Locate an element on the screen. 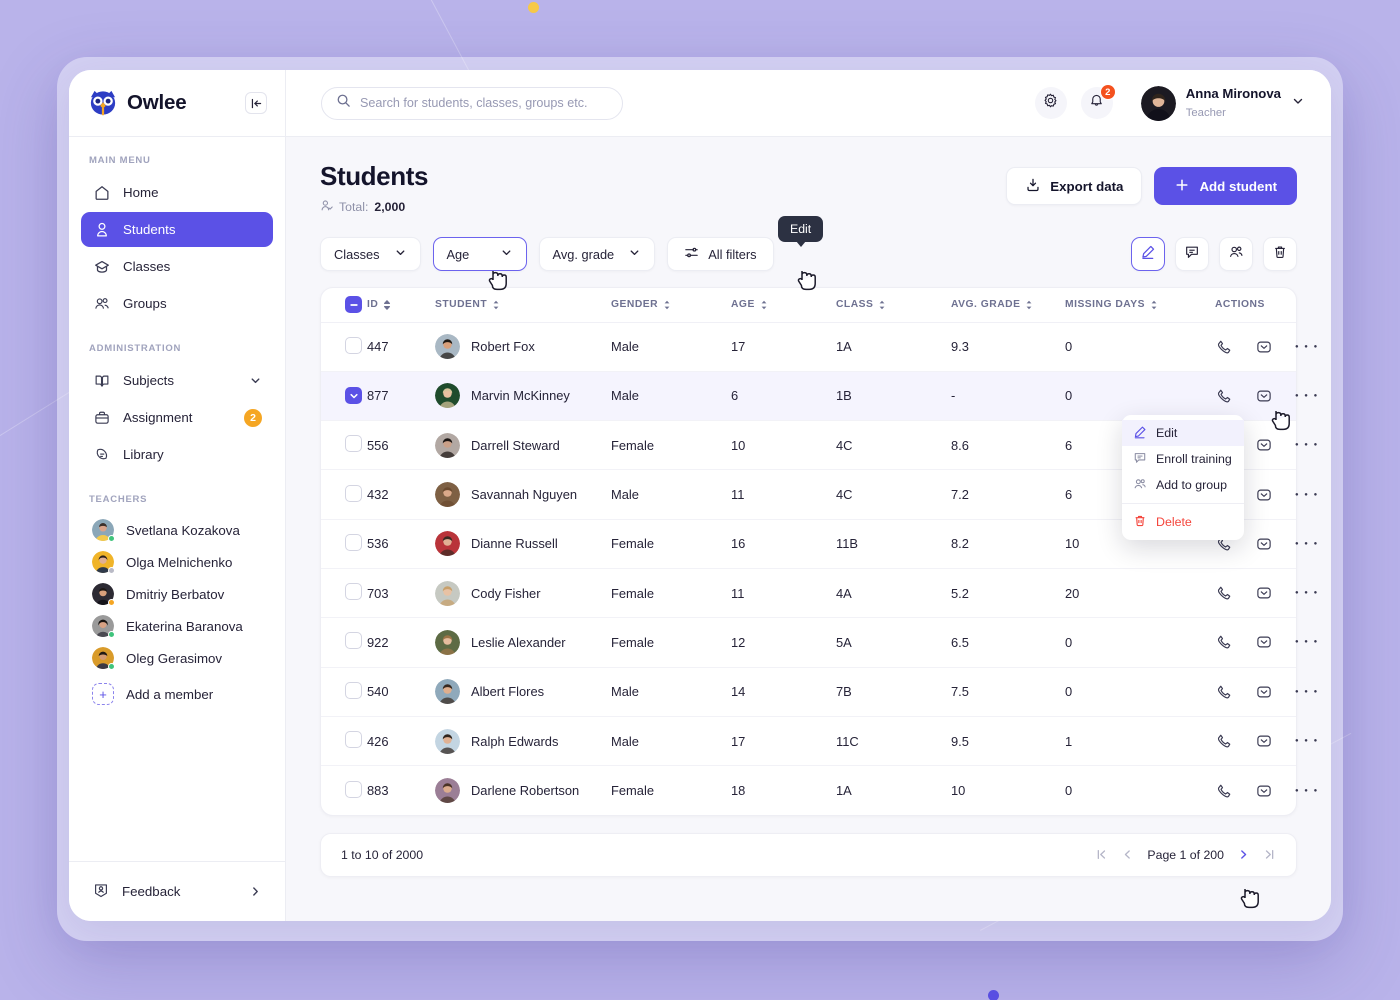 The image size is (1400, 1000). sort-student: STUDENT is located at coordinates (467, 304).